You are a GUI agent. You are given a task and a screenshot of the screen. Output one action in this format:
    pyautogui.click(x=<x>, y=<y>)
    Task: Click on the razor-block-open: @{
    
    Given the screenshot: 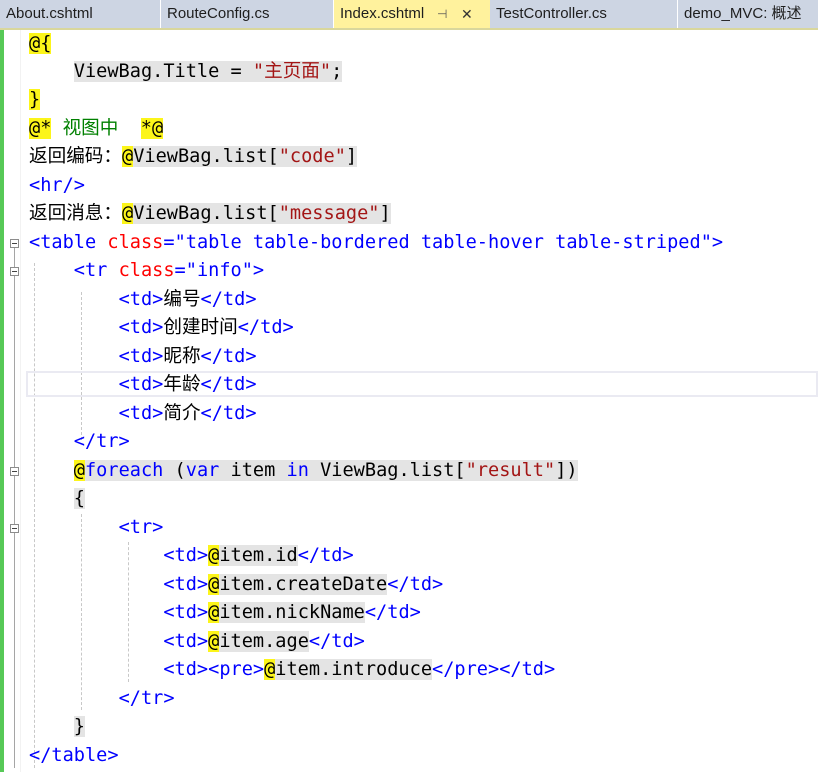 What is the action you would take?
    pyautogui.click(x=40, y=43)
    